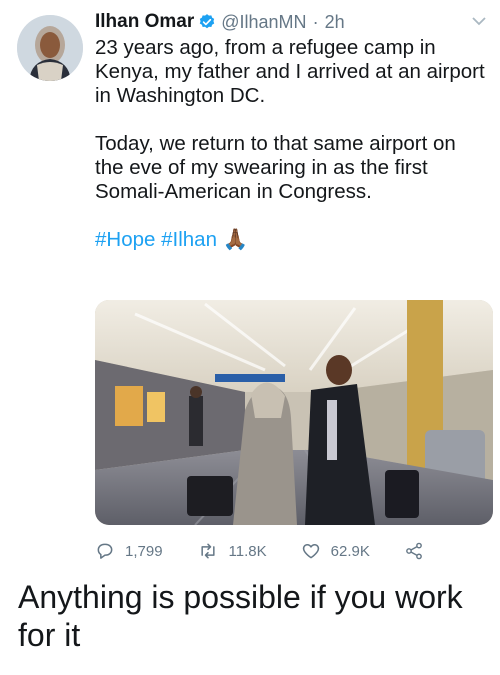  I want to click on avatar-image, so click(50, 48).